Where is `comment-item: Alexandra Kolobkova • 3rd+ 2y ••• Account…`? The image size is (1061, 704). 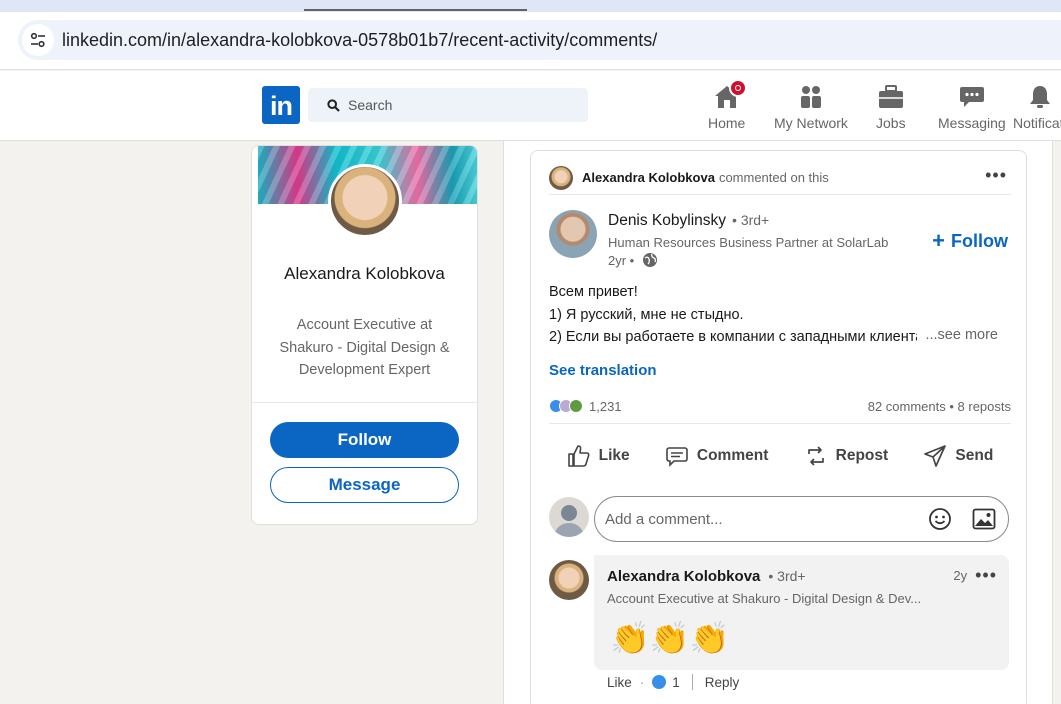 comment-item: Alexandra Kolobkova • 3rd+ 2y ••• Account… is located at coordinates (801, 612).